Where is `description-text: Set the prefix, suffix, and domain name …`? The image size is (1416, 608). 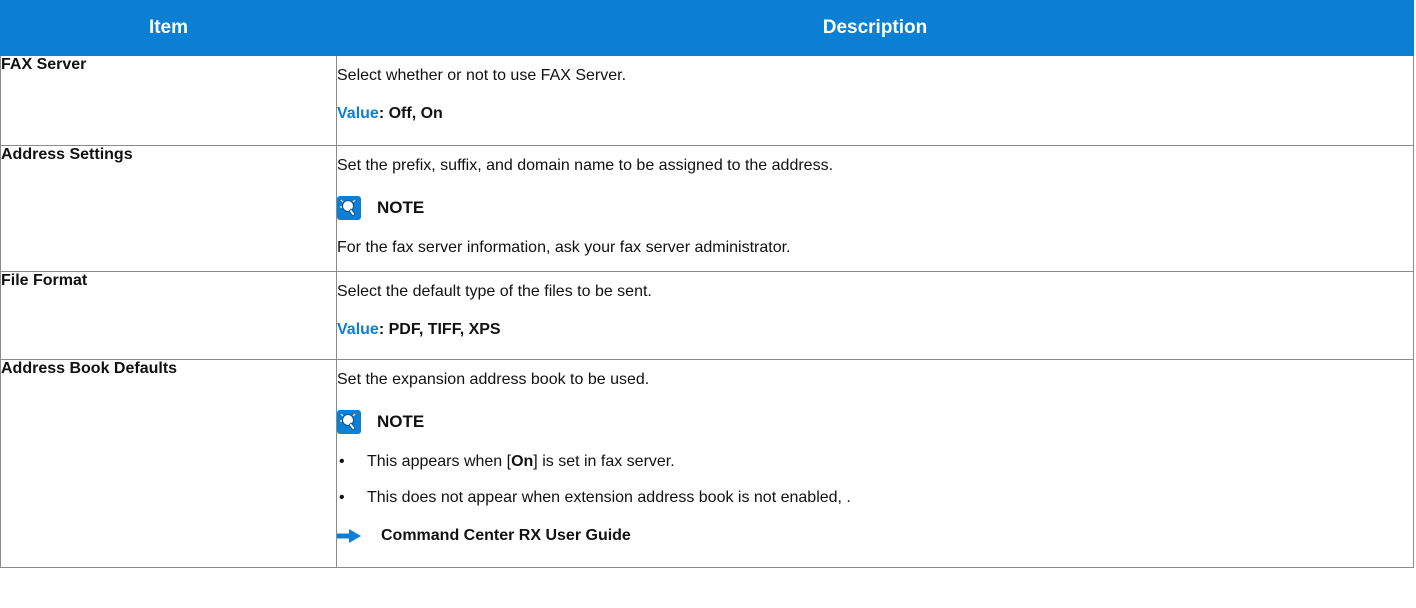 description-text: Set the prefix, suffix, and domain name … is located at coordinates (585, 165).